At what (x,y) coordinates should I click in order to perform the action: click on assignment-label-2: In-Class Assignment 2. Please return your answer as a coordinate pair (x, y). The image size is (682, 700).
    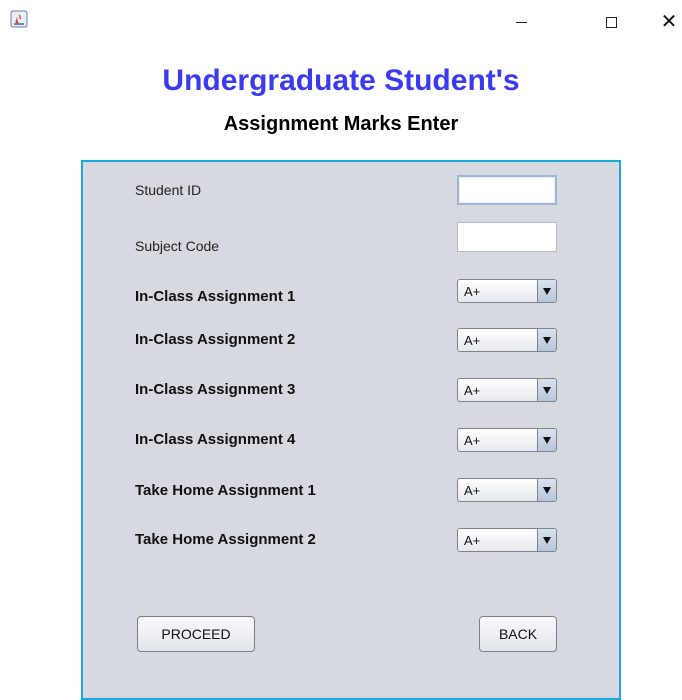
    Looking at the image, I should click on (215, 339).